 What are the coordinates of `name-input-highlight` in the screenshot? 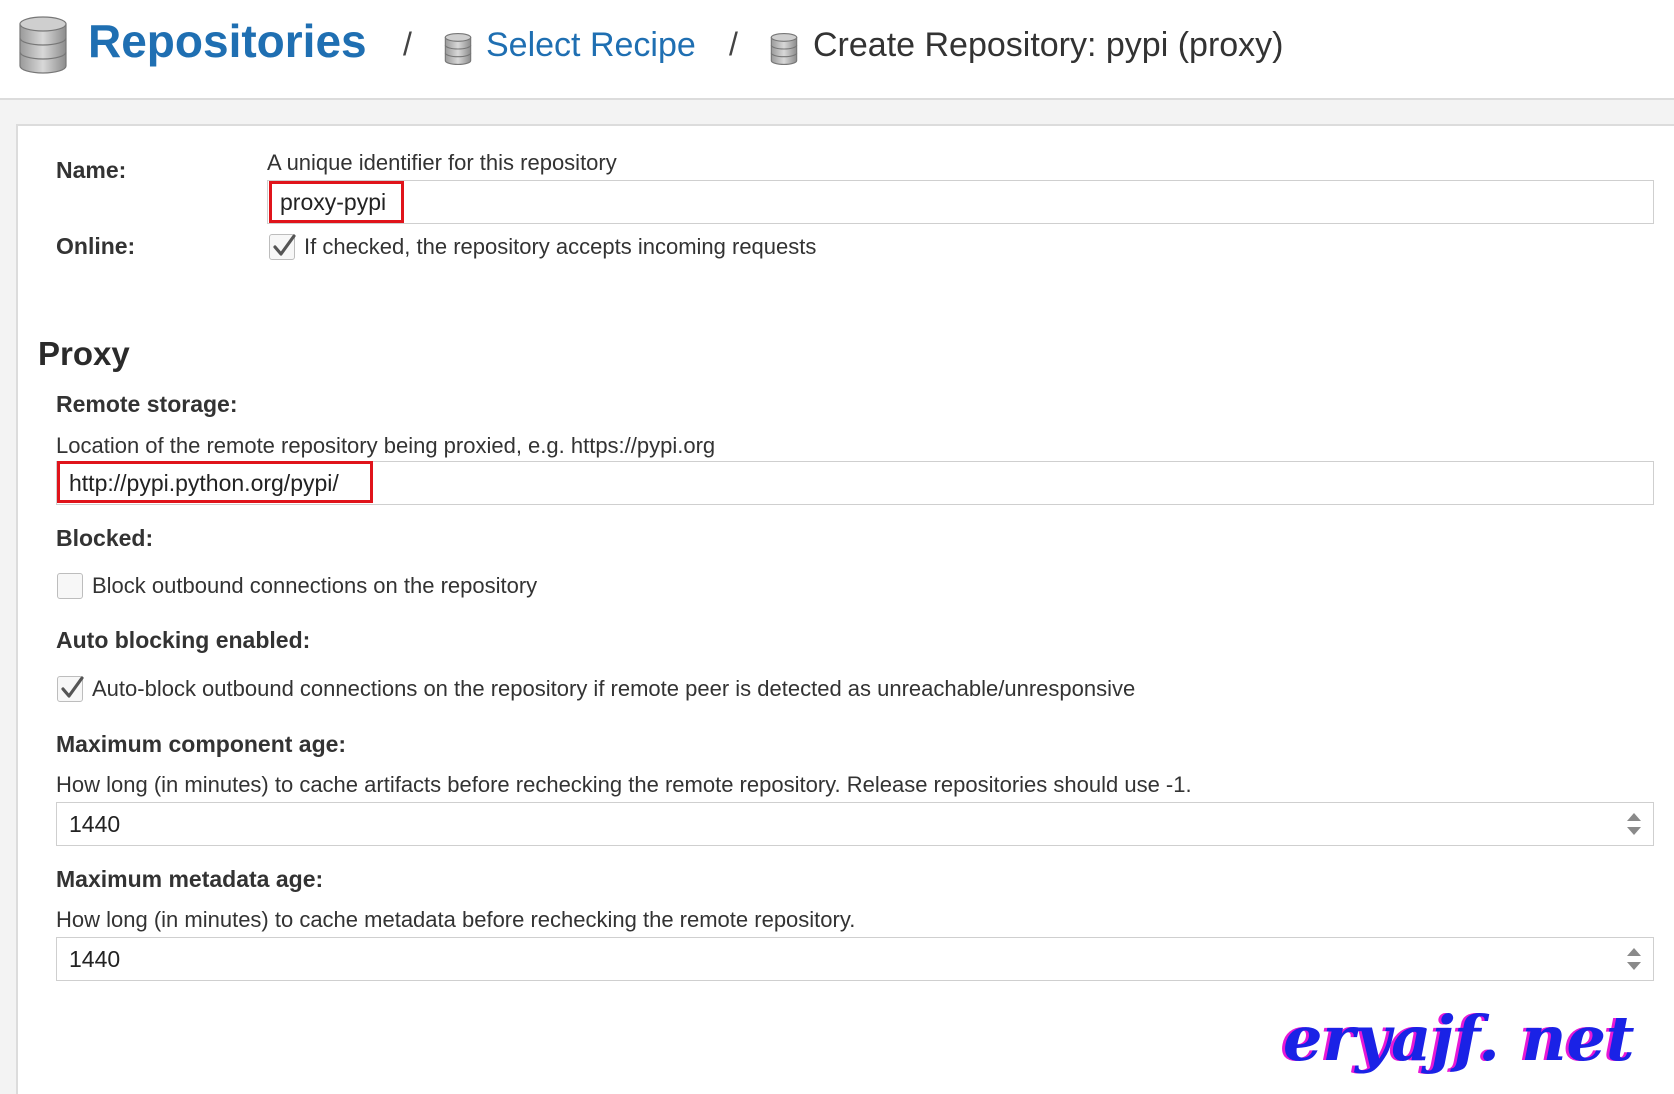 It's located at (336, 202).